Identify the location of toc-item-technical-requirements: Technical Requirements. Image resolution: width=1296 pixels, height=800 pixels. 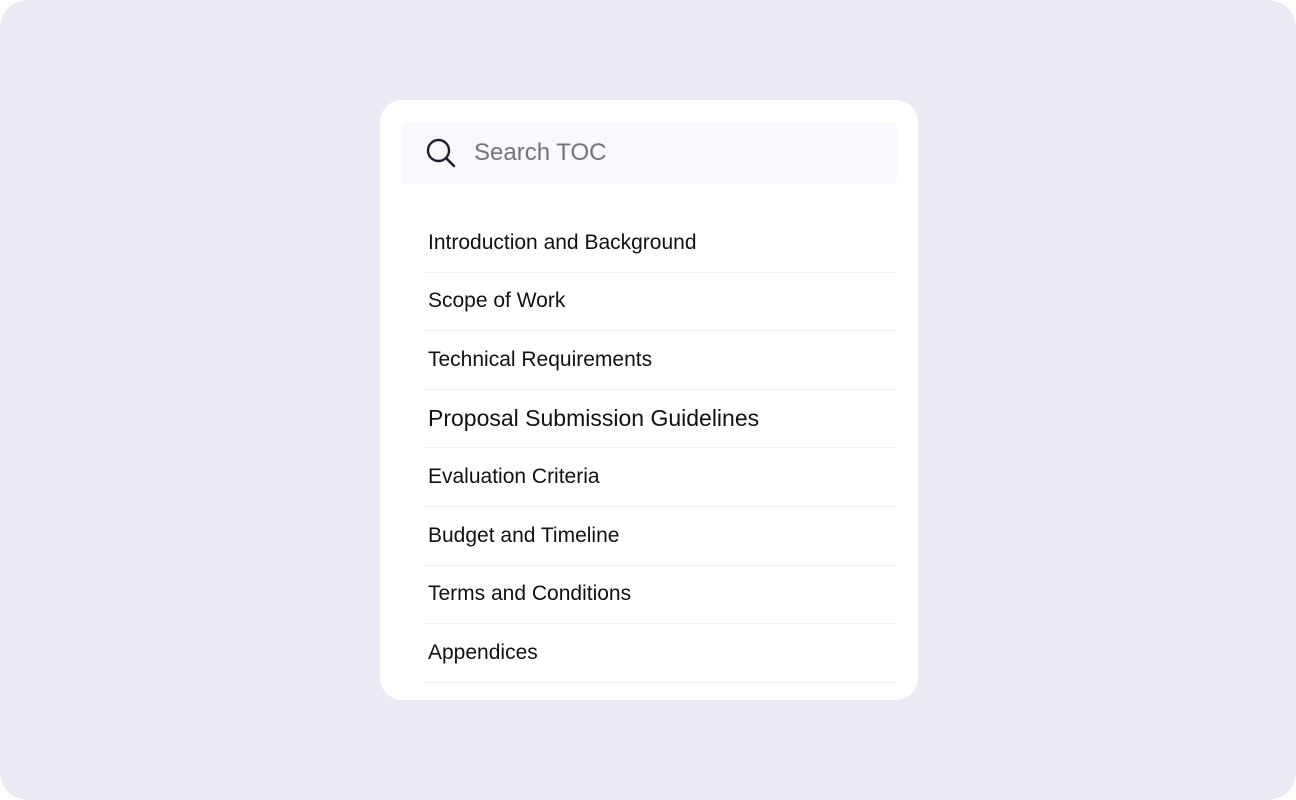
(660, 360).